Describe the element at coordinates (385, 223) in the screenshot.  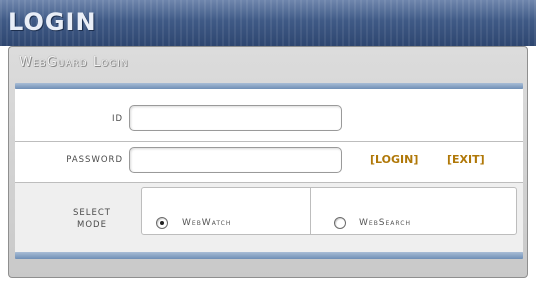
I see `websearch-label: WebSearch` at that location.